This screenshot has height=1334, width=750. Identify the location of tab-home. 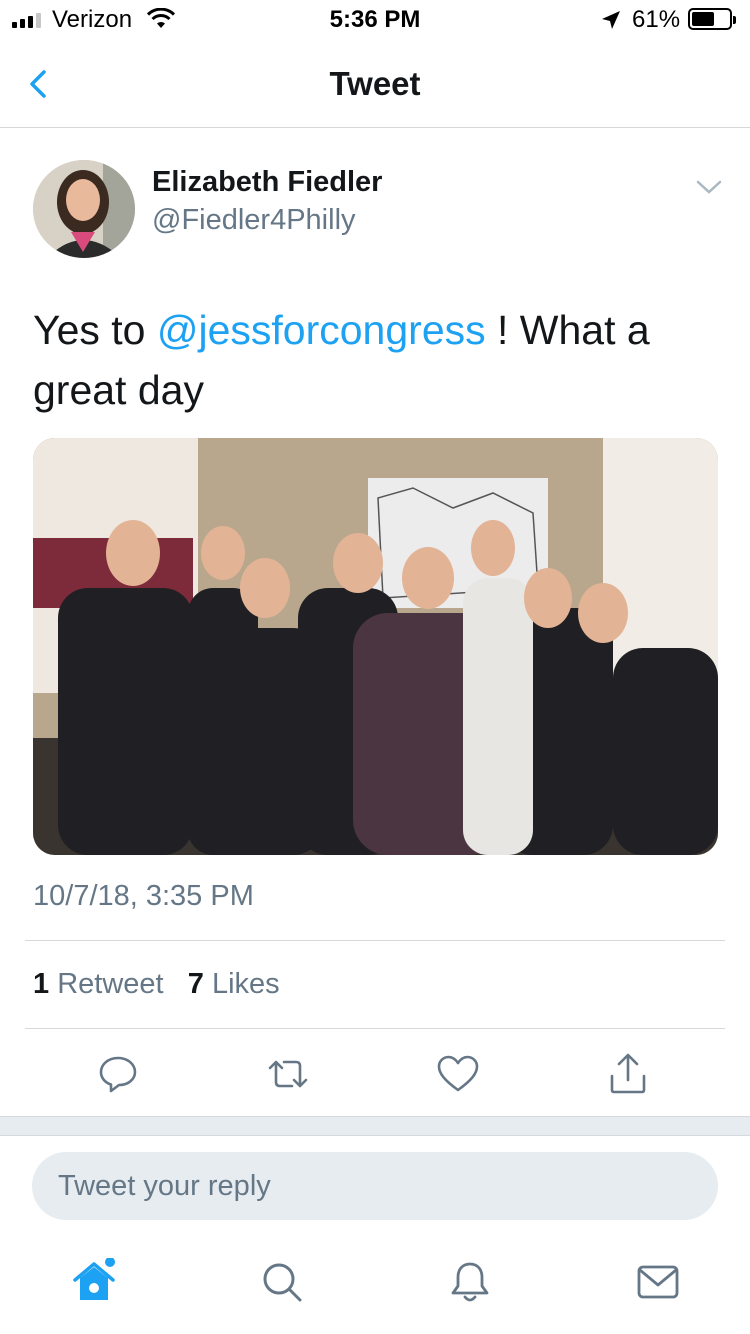
(94, 1281).